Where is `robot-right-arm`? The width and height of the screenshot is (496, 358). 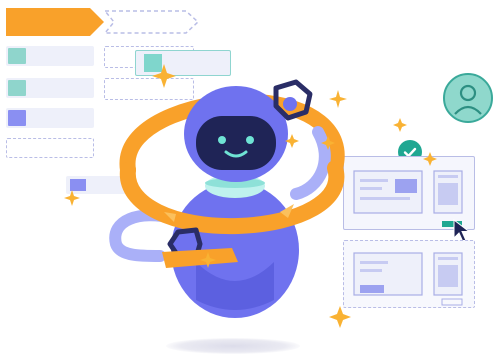 robot-right-arm is located at coordinates (310, 163).